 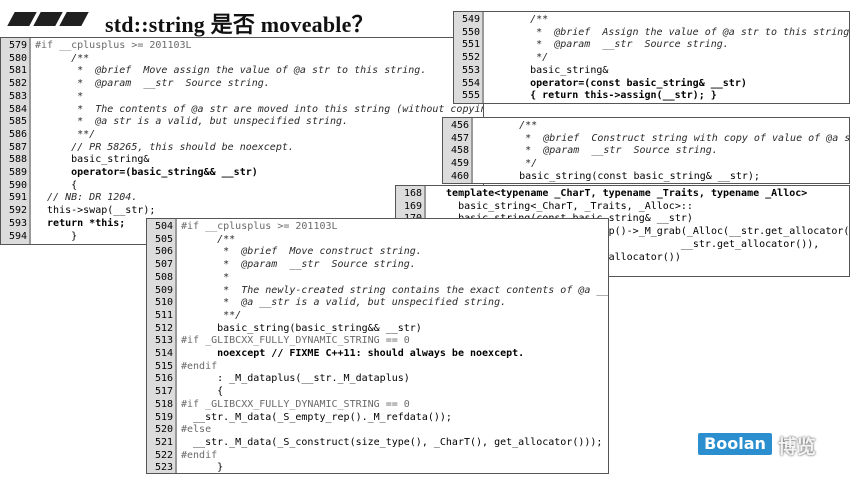 What do you see at coordinates (377, 392) in the screenshot?
I see `code-line: 517 {` at bounding box center [377, 392].